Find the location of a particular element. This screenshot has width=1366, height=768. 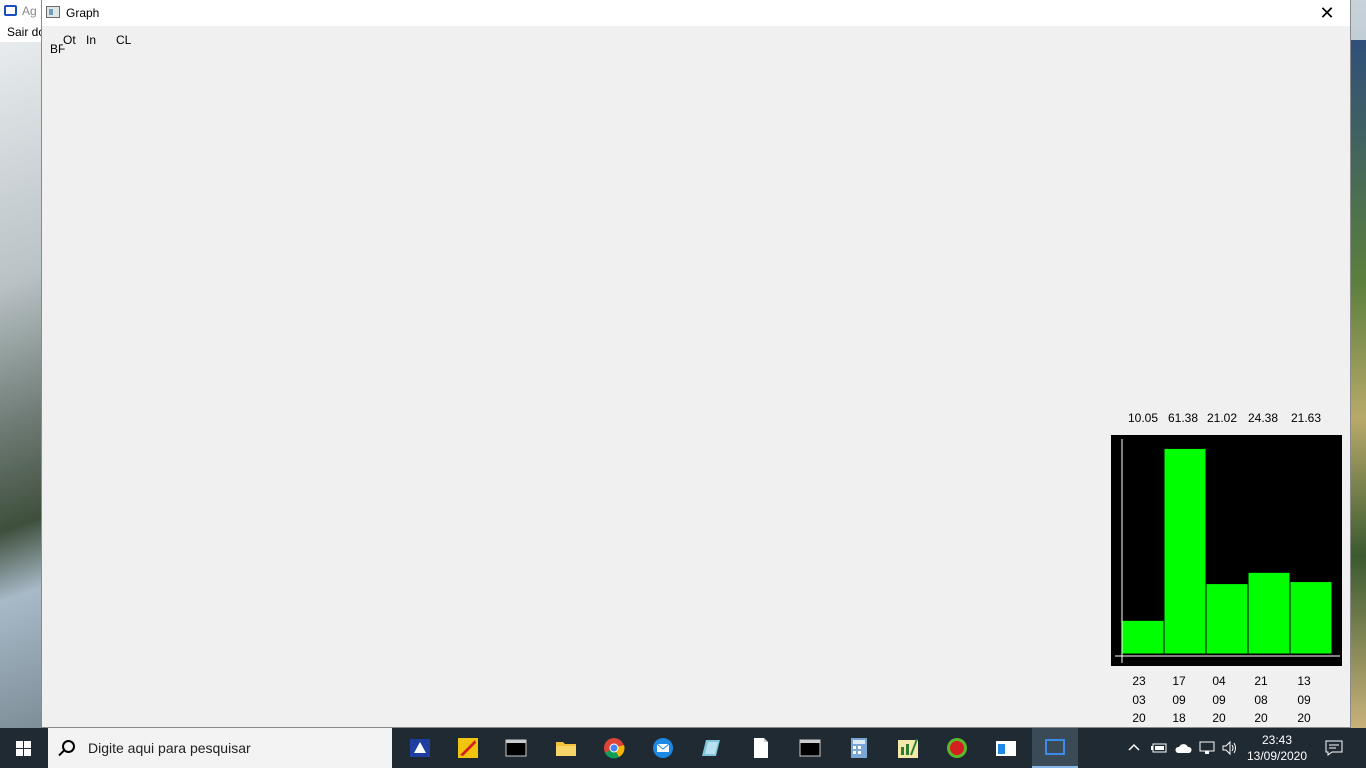

clock-date: 13/09/2020 is located at coordinates (1277, 756).